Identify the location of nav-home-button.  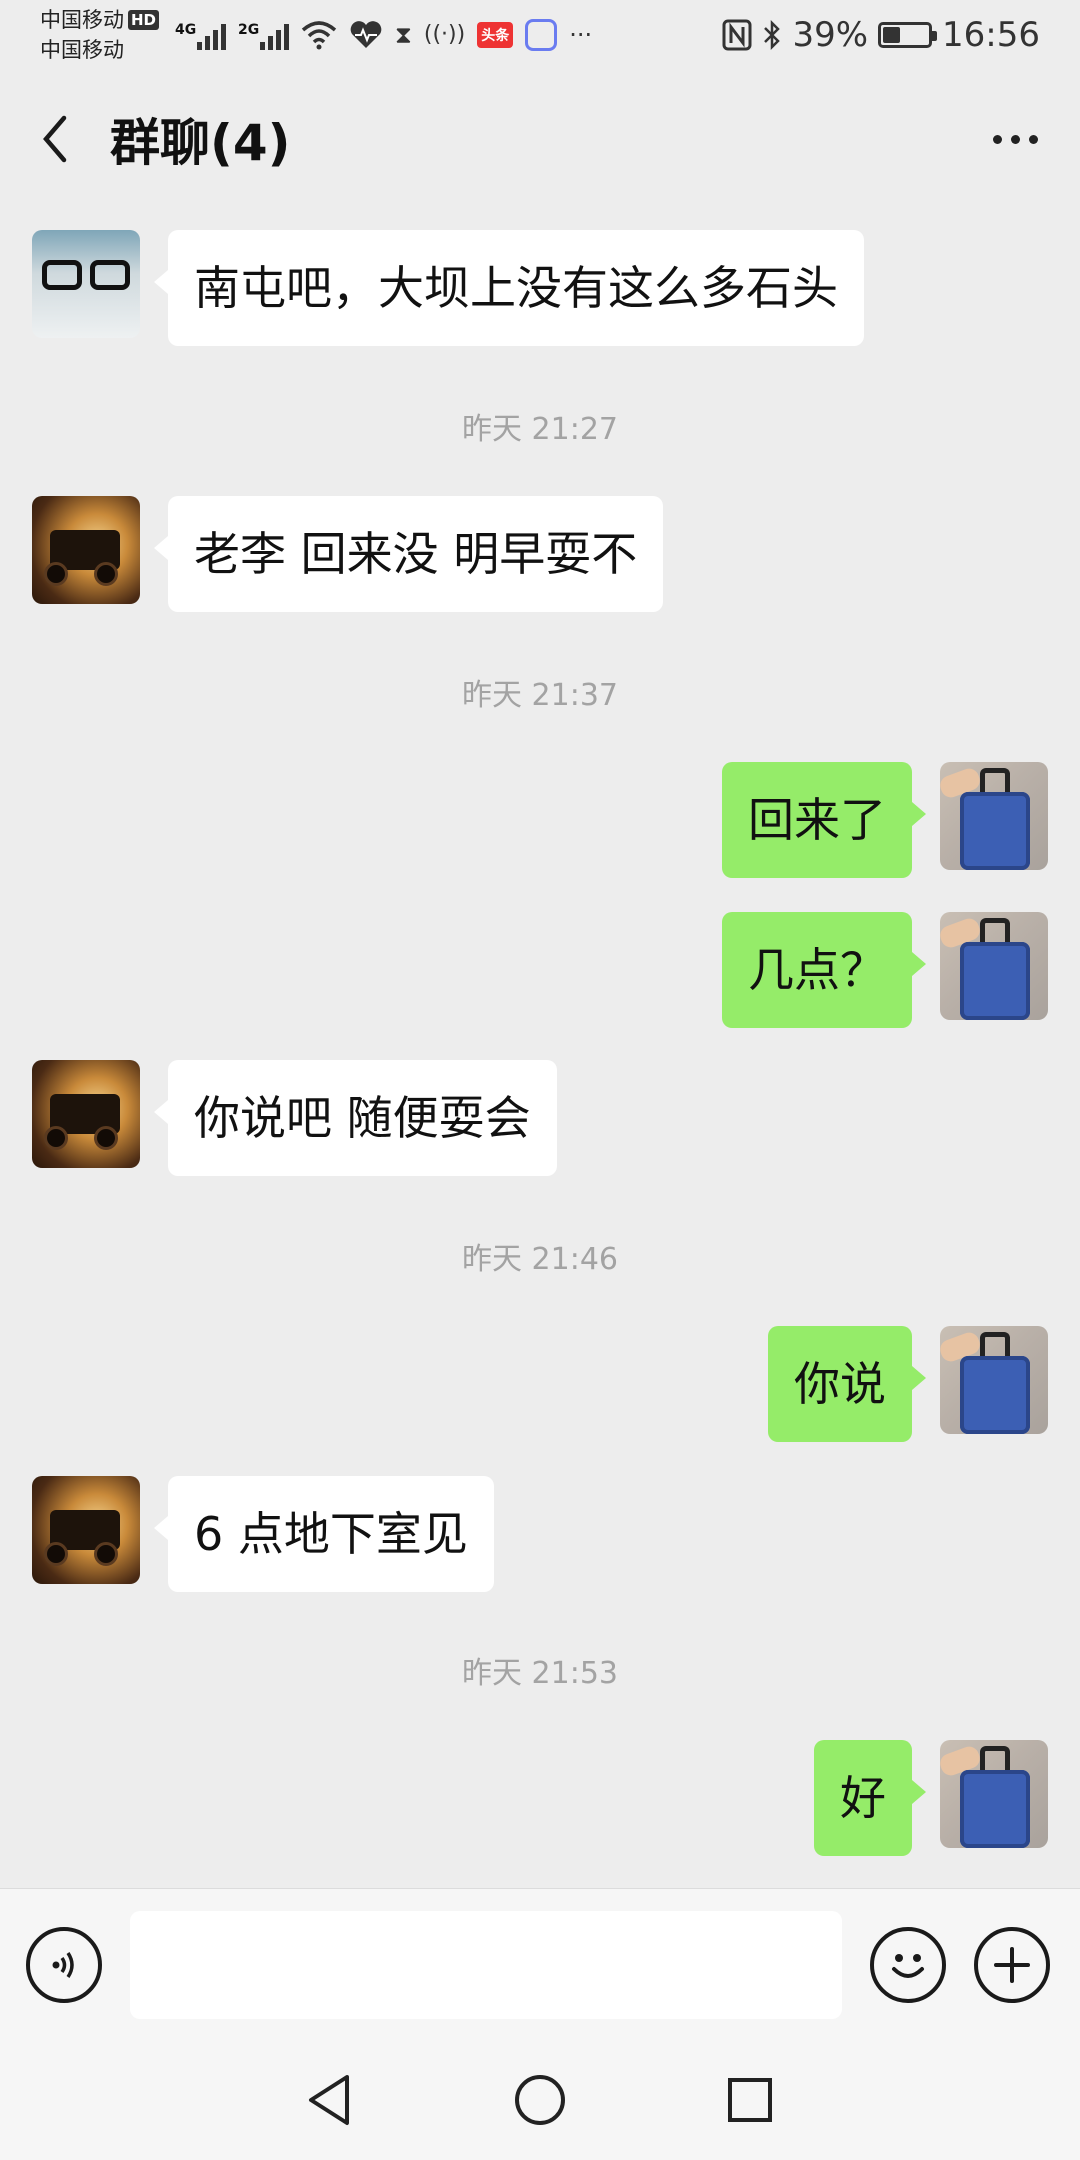
(540, 2100).